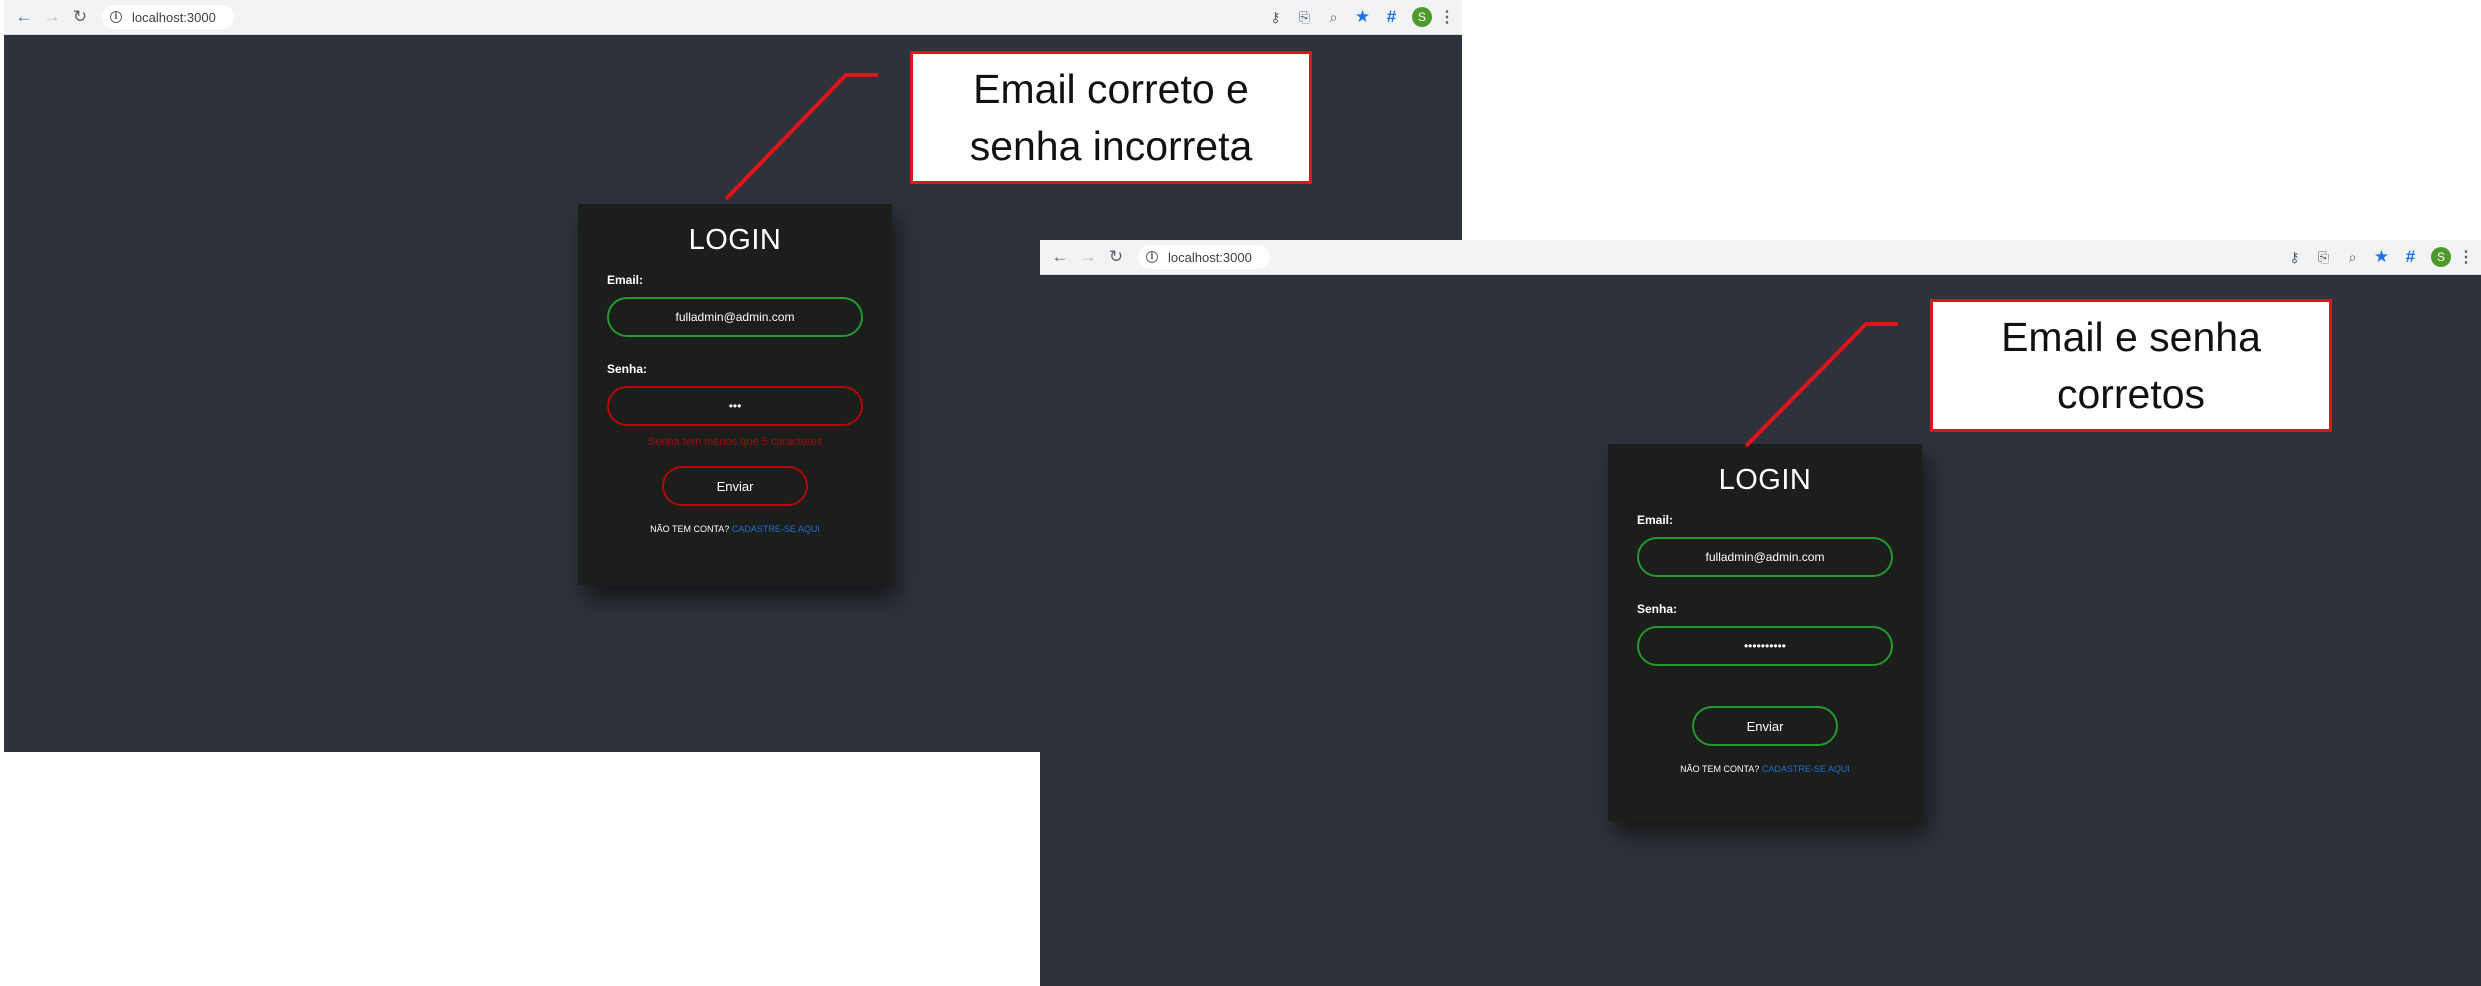 The width and height of the screenshot is (2481, 986). I want to click on callout-incorrect-password: Email correto e senha incorreta, so click(1111, 117).